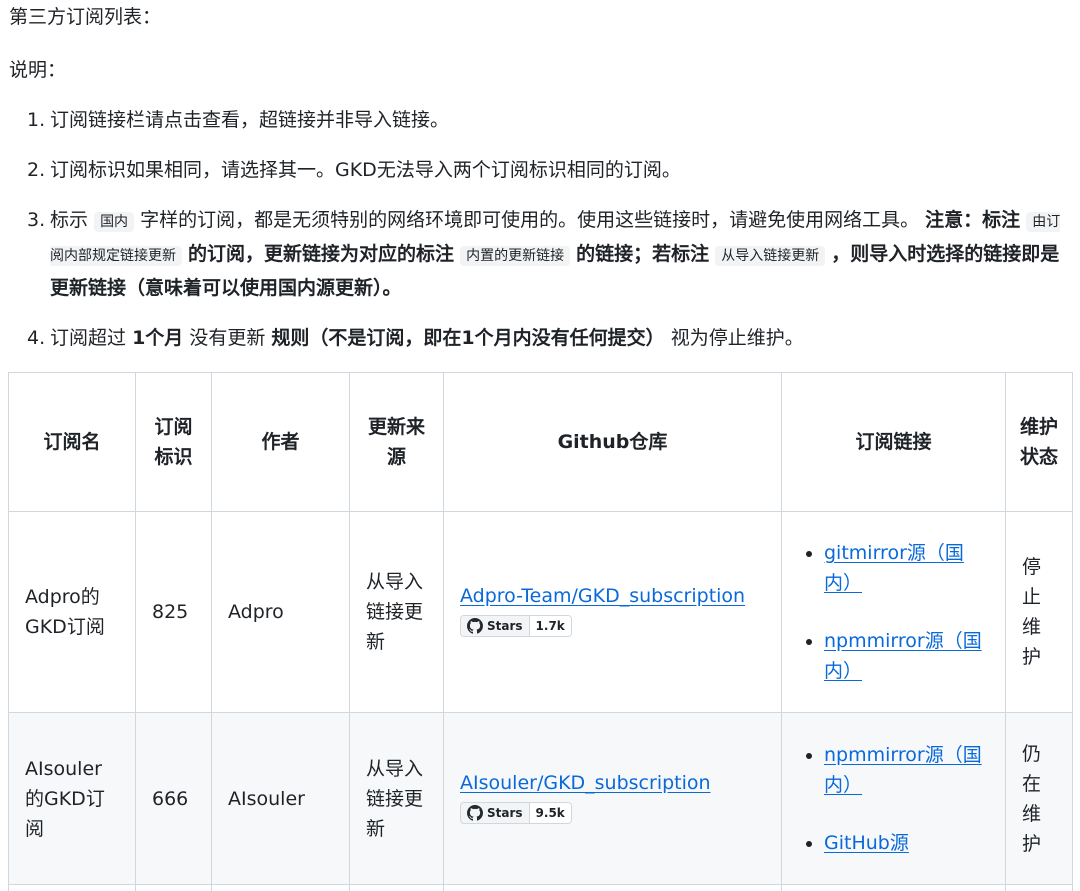 The image size is (1080, 891). Describe the element at coordinates (550, 626) in the screenshot. I see `badge-count: 1.7k` at that location.